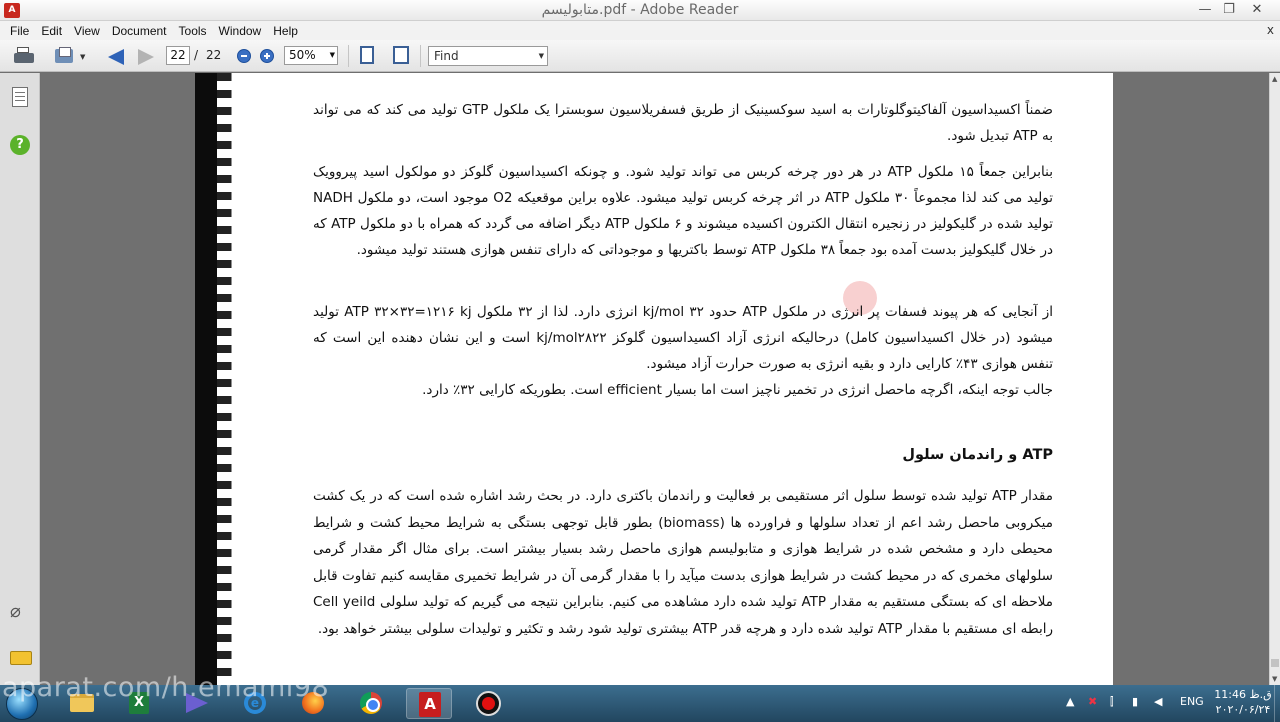 This screenshot has height=722, width=1280. What do you see at coordinates (1274, 79) in the screenshot?
I see `scroll-up-icon: ▲` at bounding box center [1274, 79].